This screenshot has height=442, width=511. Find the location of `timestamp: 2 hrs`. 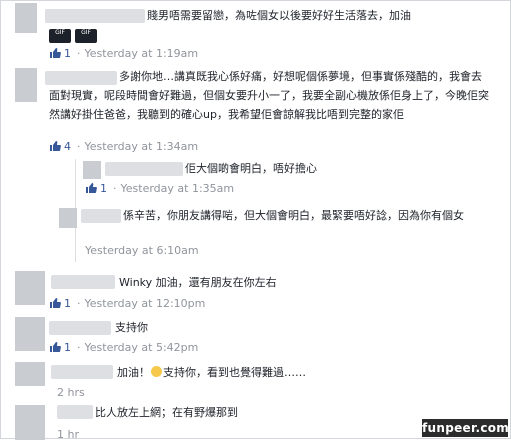

timestamp: 2 hrs is located at coordinates (71, 392).